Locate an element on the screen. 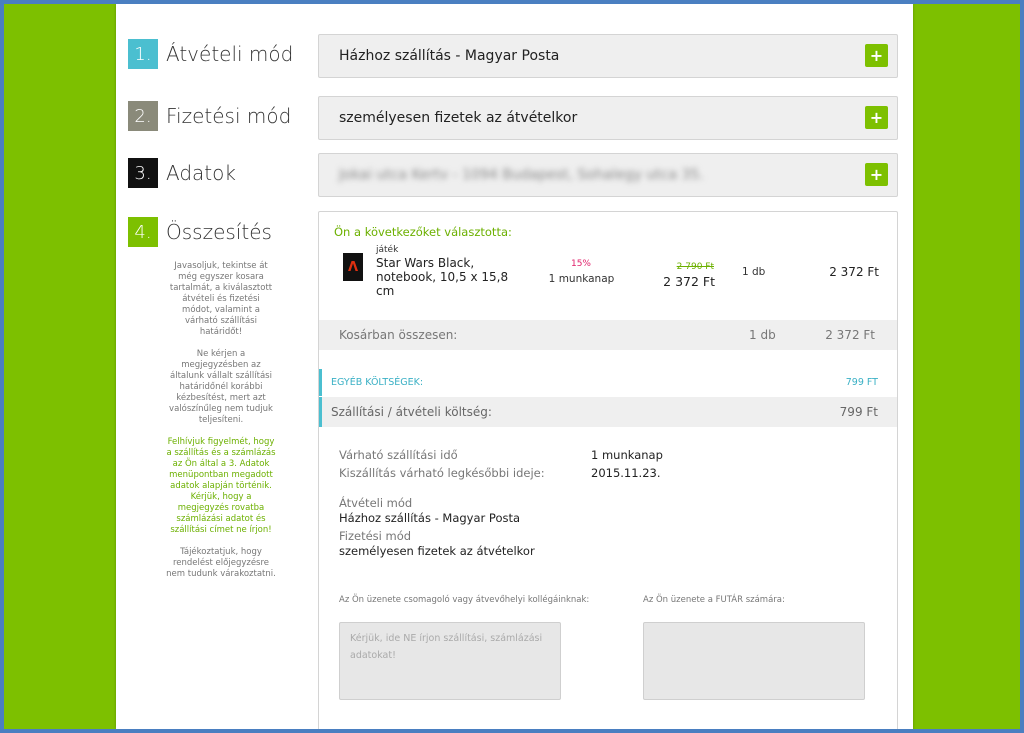 The image size is (1024, 733). step-label: Átvételi mód is located at coordinates (230, 54).